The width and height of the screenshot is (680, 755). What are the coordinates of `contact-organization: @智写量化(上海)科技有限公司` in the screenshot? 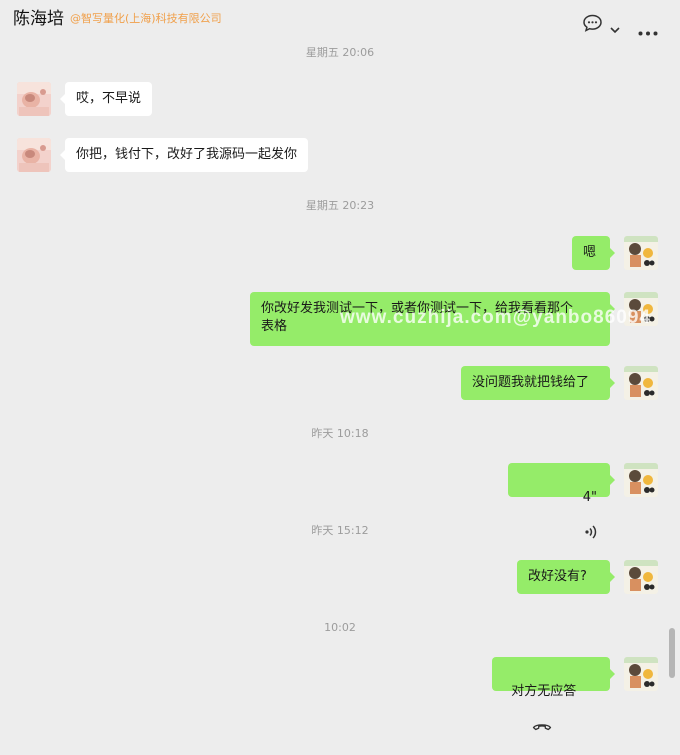 It's located at (146, 18).